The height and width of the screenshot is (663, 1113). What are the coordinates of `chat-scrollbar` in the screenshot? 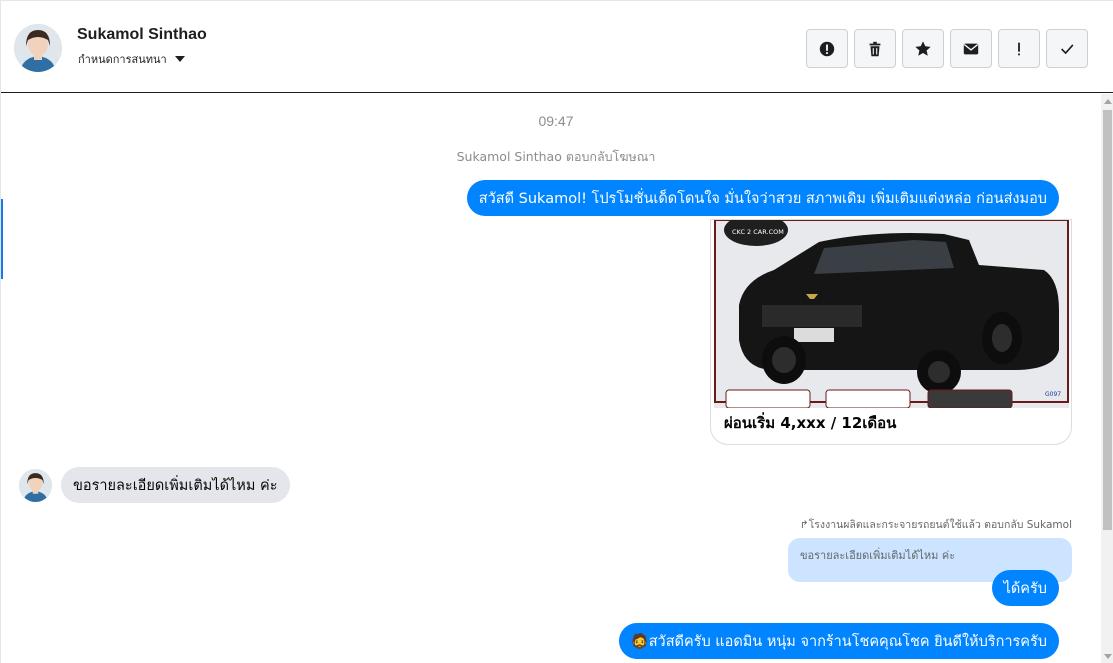 It's located at (1107, 378).